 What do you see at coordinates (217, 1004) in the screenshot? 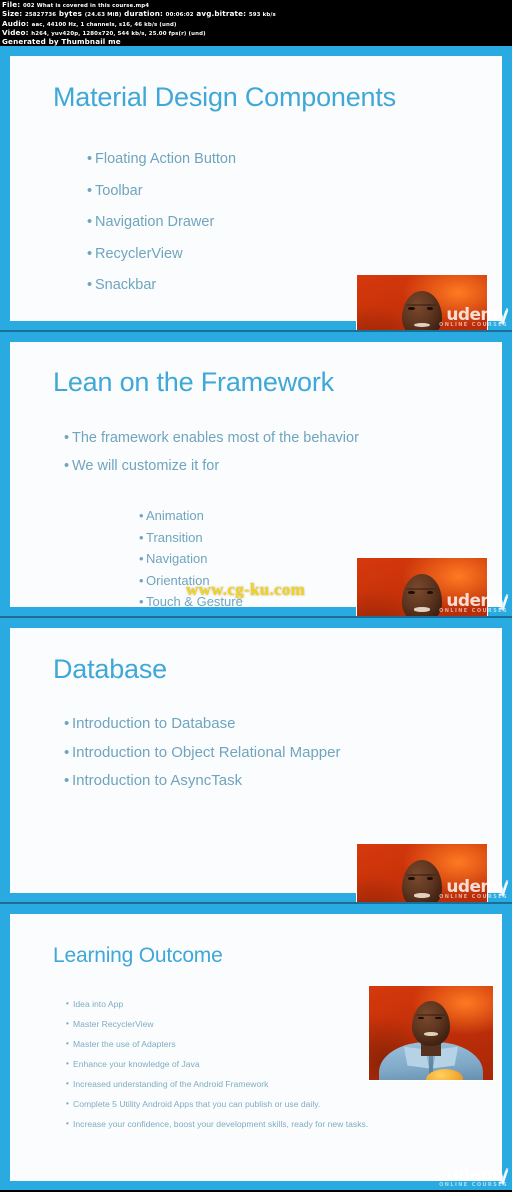
I see `bullet-item: Idea into App` at bounding box center [217, 1004].